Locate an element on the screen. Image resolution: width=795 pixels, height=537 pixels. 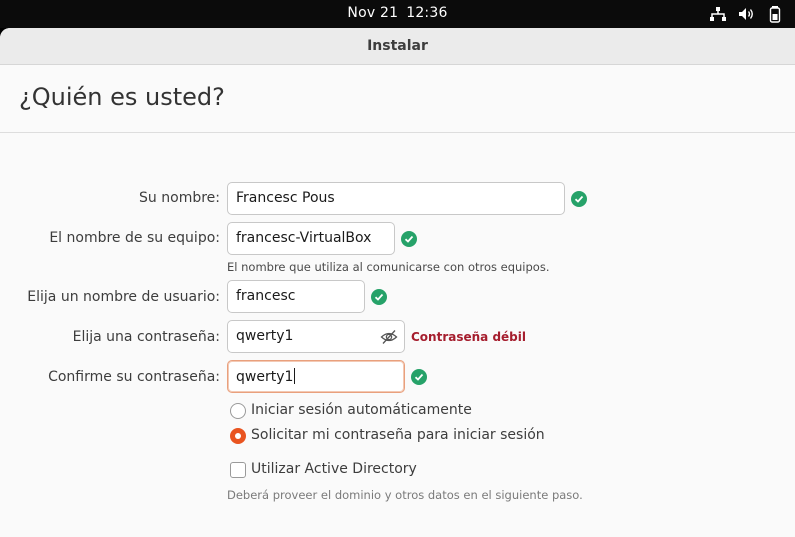
battery-icon is located at coordinates (775, 14).